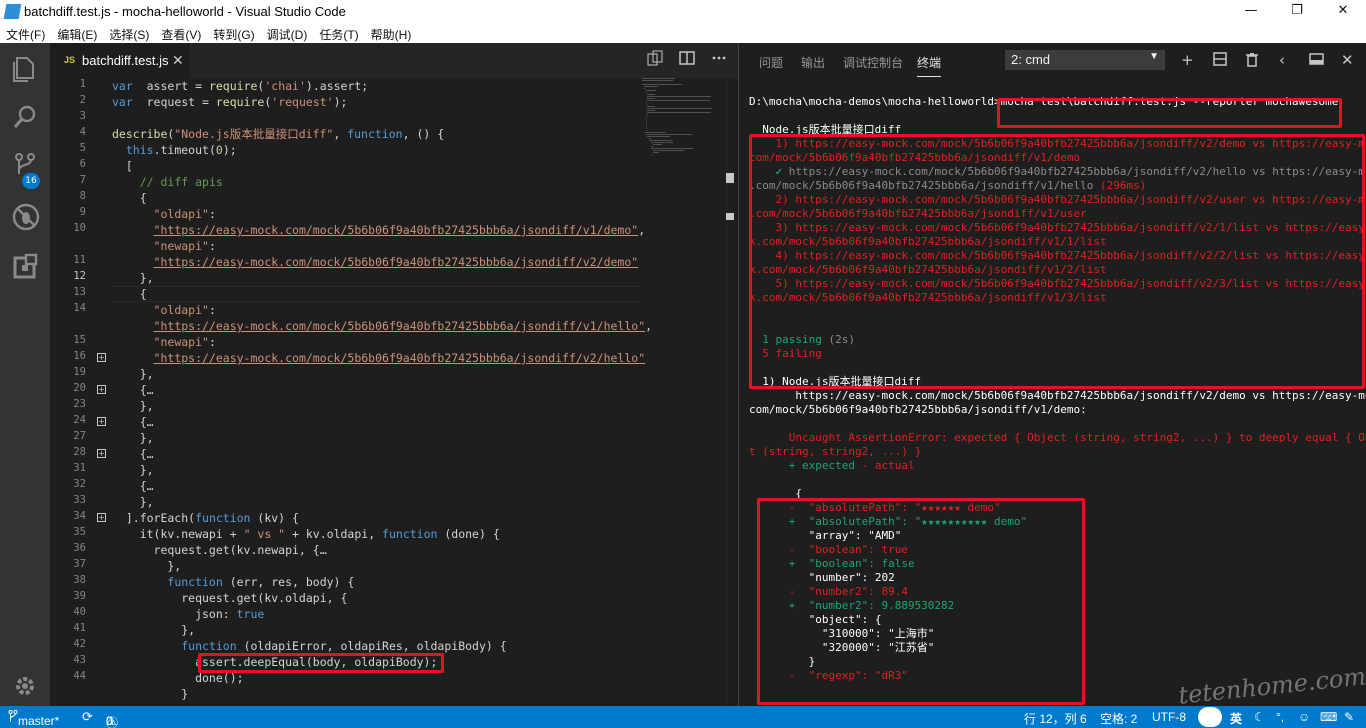  Describe the element at coordinates (338, 33) in the screenshot. I see `menu-tasks: 任务(T)` at that location.